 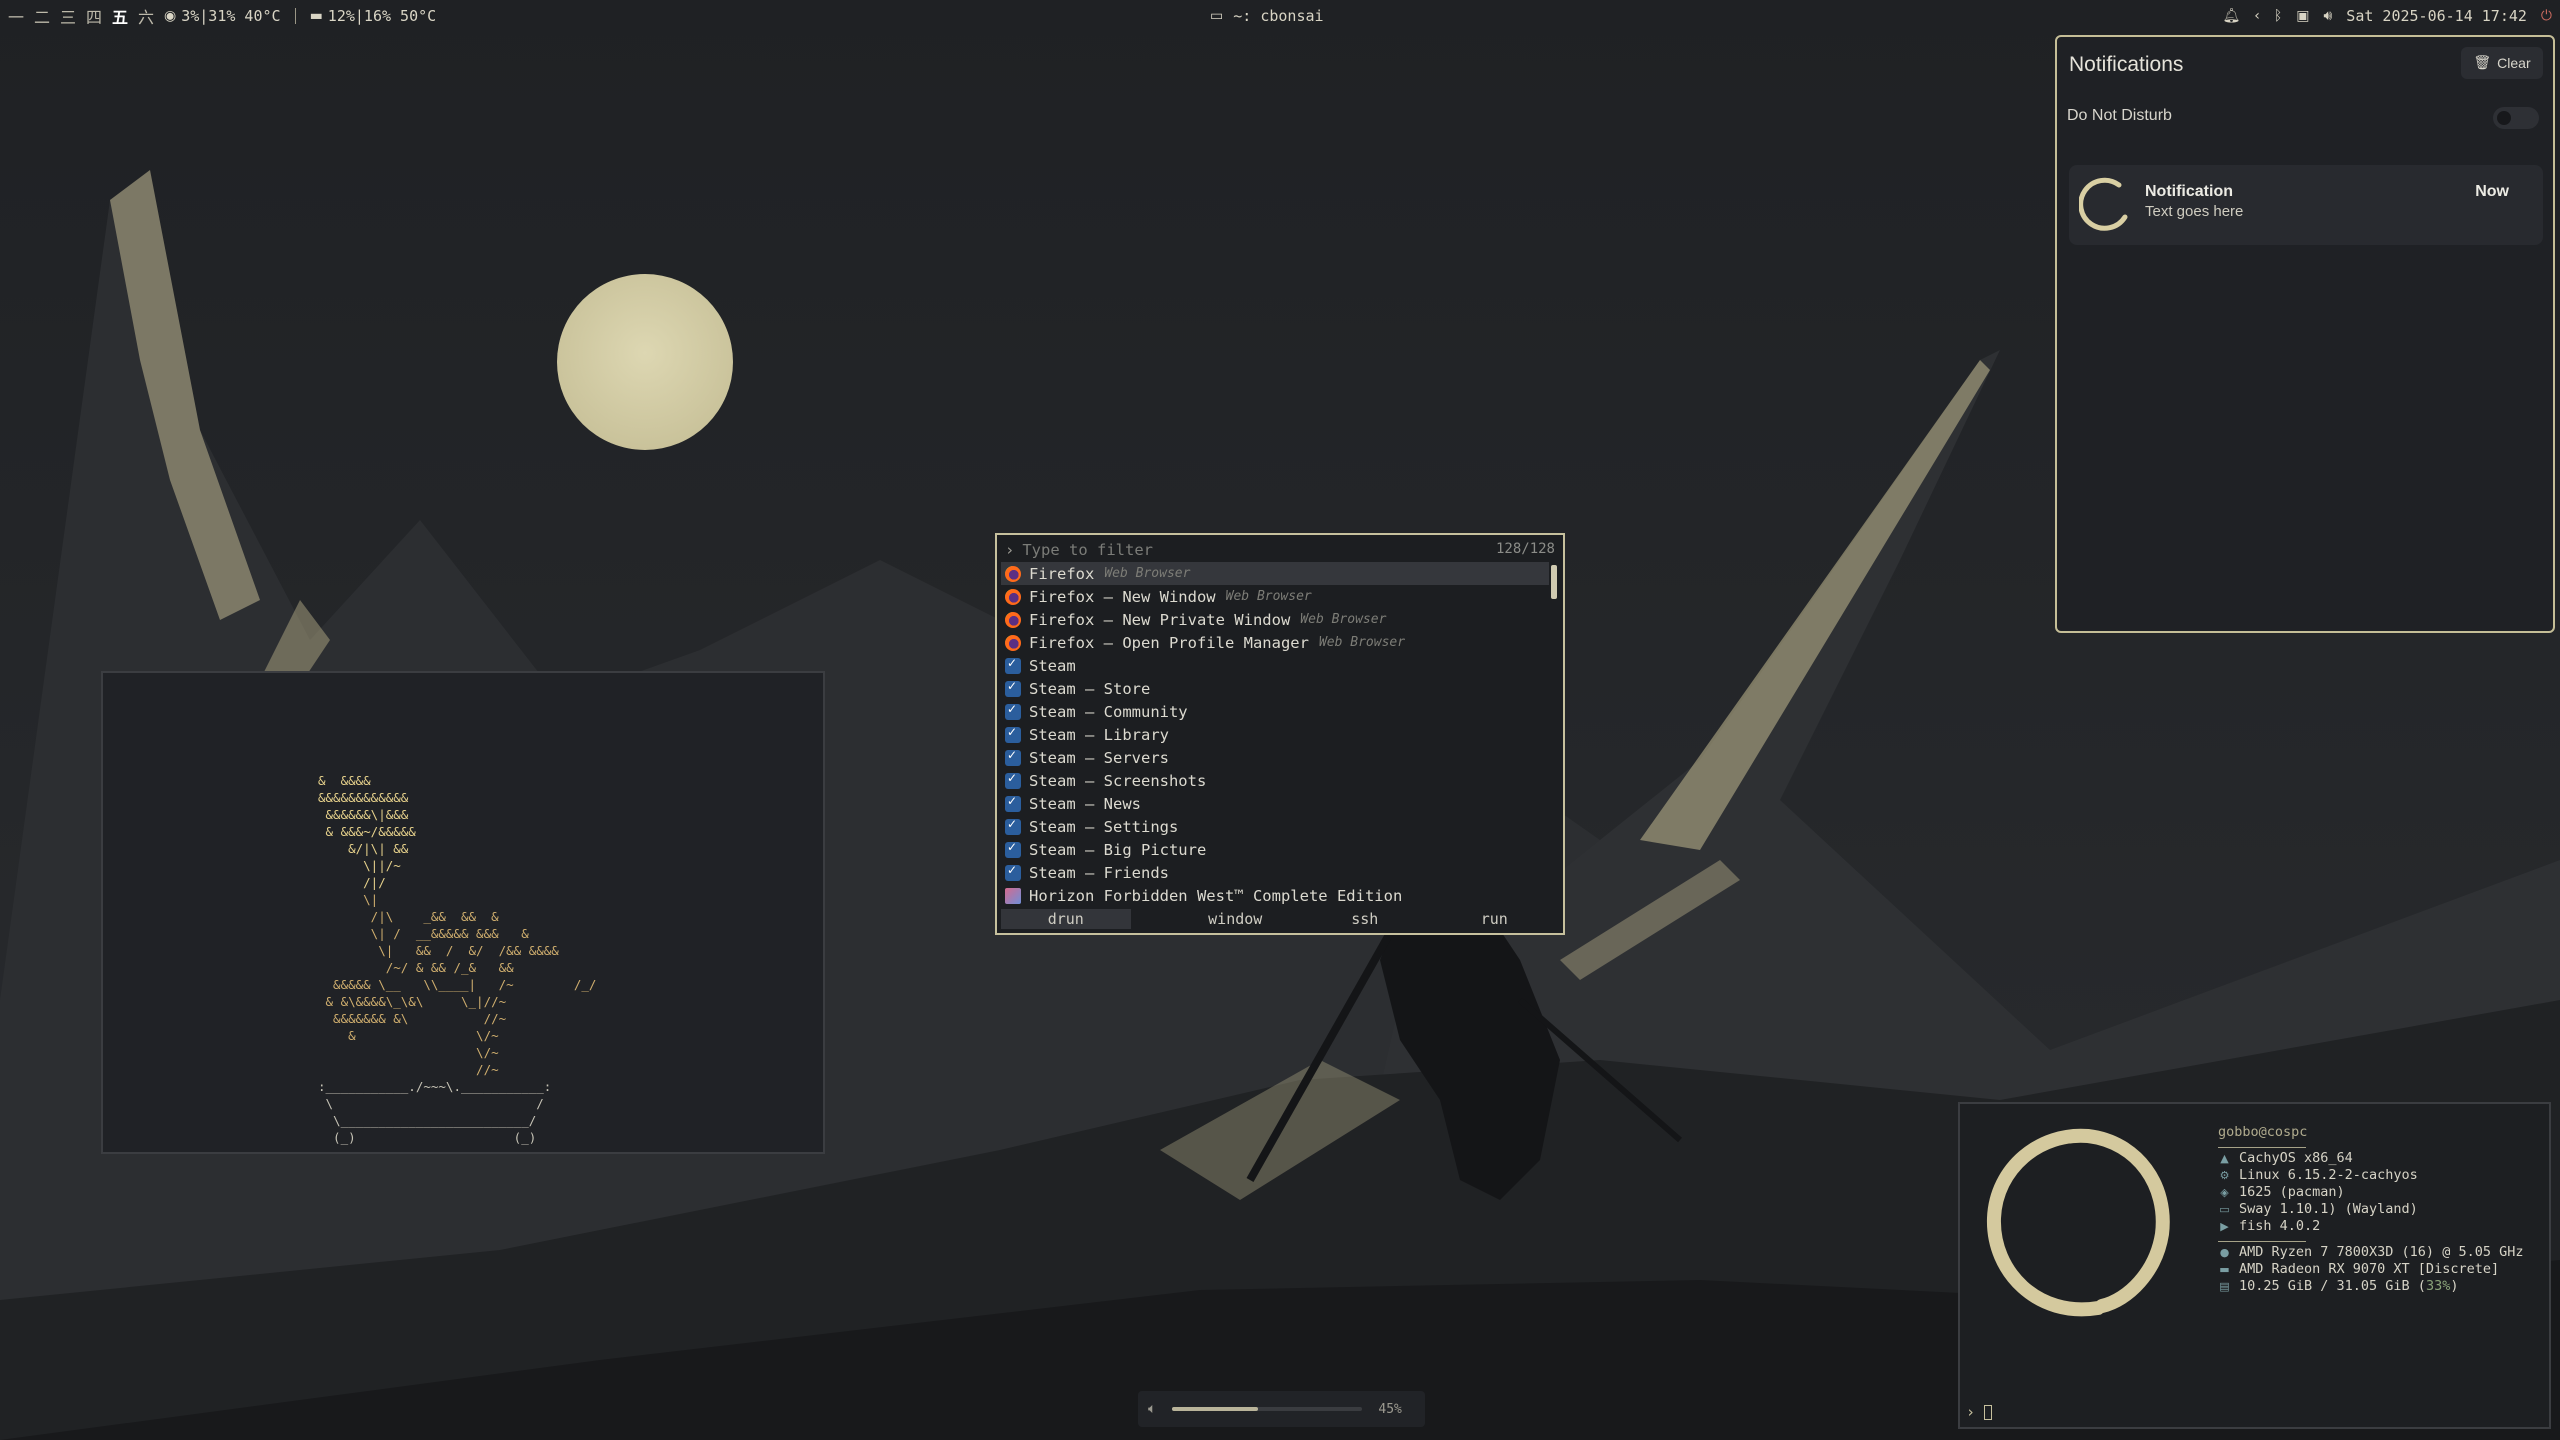 What do you see at coordinates (1147, 573) in the screenshot?
I see `launcher-item-description: Web Browser` at bounding box center [1147, 573].